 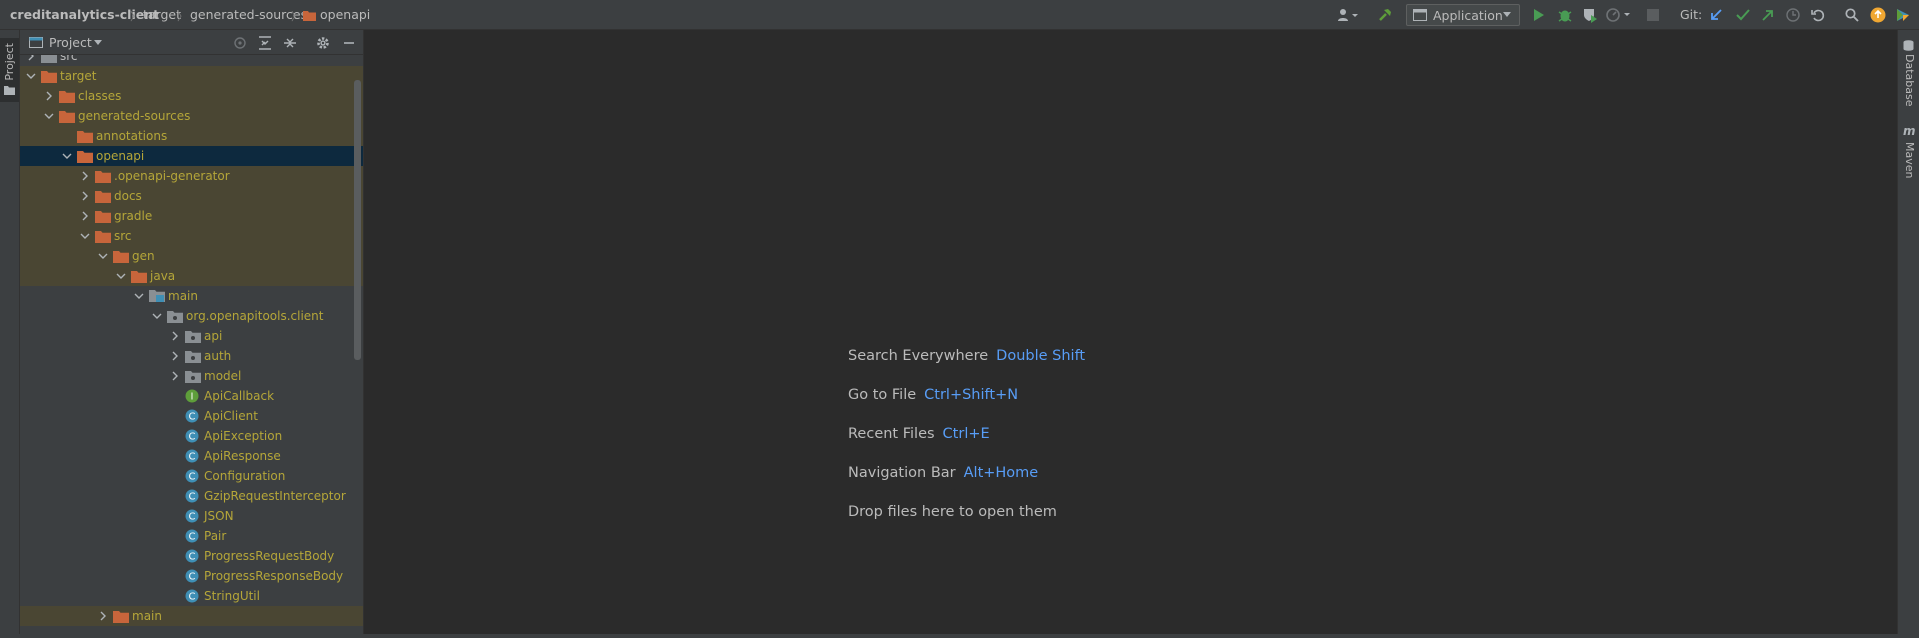 I want to click on project-tool-tab-label: Project, so click(x=9, y=62).